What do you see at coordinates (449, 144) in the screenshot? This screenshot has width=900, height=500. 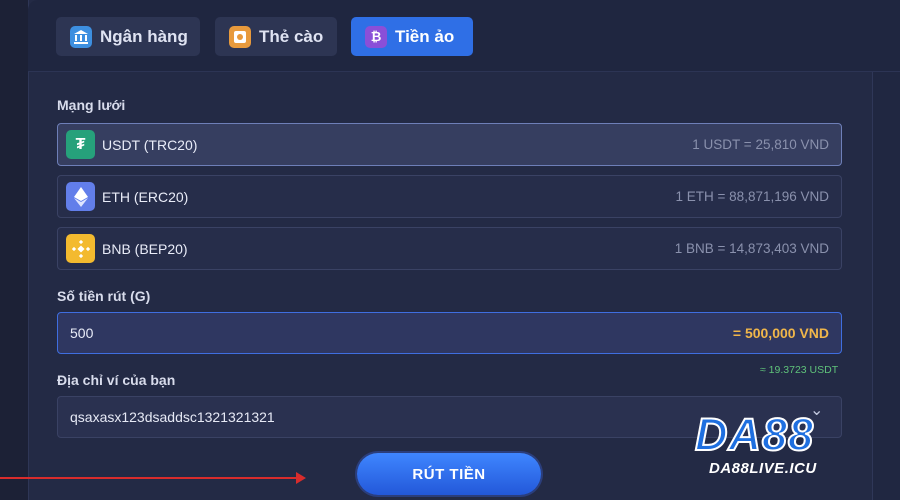 I see `network-option-usdt: ₮ USDT (TRC20) 1 USDT = 25,810 VND` at bounding box center [449, 144].